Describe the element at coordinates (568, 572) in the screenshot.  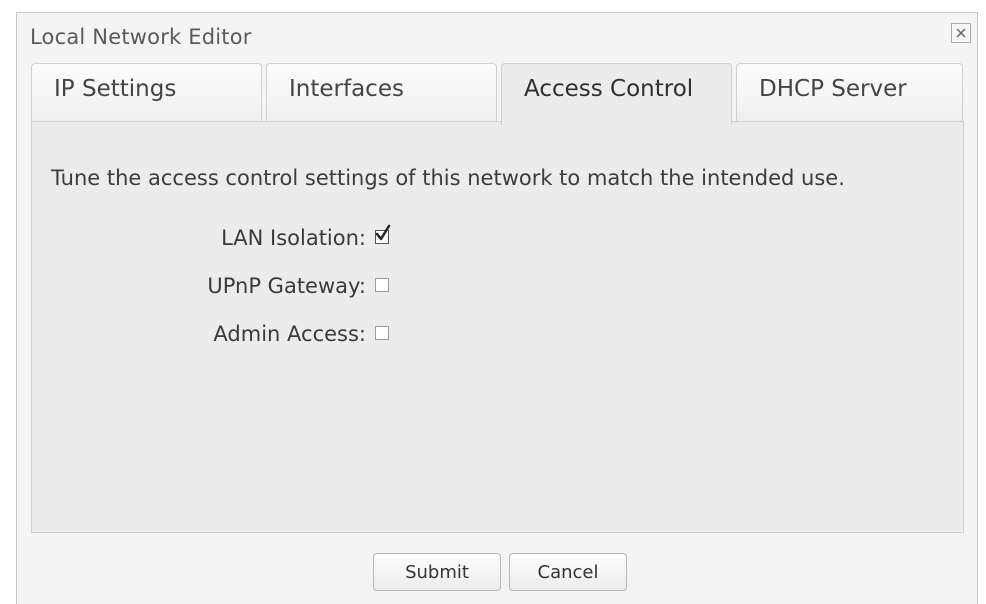
I see `cancel-button: Cancel` at that location.